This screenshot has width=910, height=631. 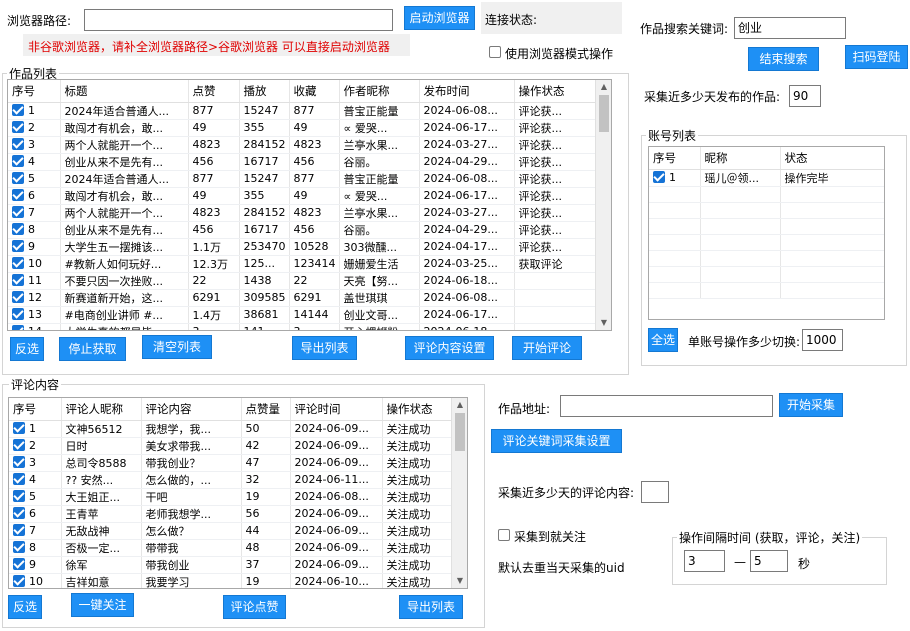 I want to click on scan-login-button: 扫码登陆, so click(x=876, y=57).